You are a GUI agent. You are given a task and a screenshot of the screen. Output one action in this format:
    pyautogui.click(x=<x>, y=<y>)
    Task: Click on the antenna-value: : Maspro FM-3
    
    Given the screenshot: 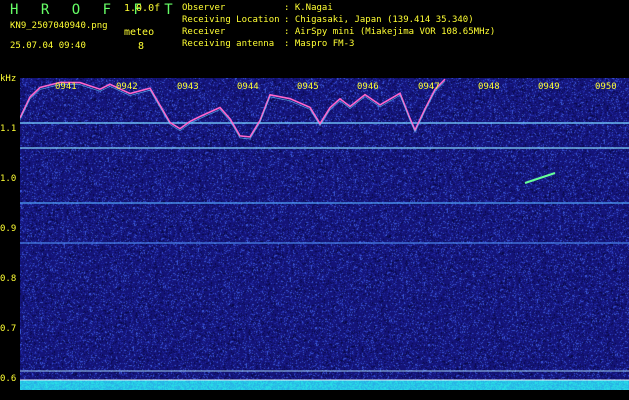 What is the action you would take?
    pyautogui.click(x=319, y=44)
    